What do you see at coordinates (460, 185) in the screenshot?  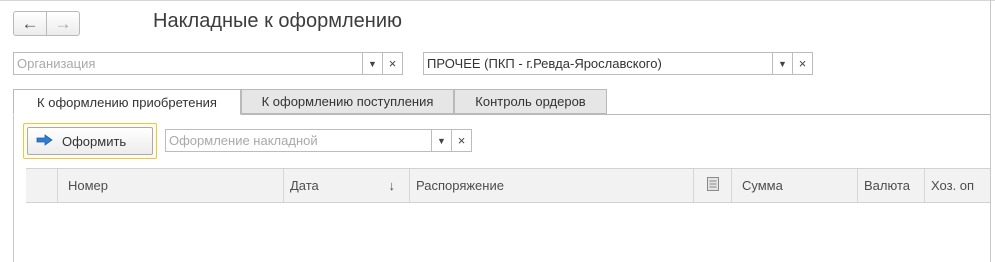 I see `column-label: Распоряжение` at bounding box center [460, 185].